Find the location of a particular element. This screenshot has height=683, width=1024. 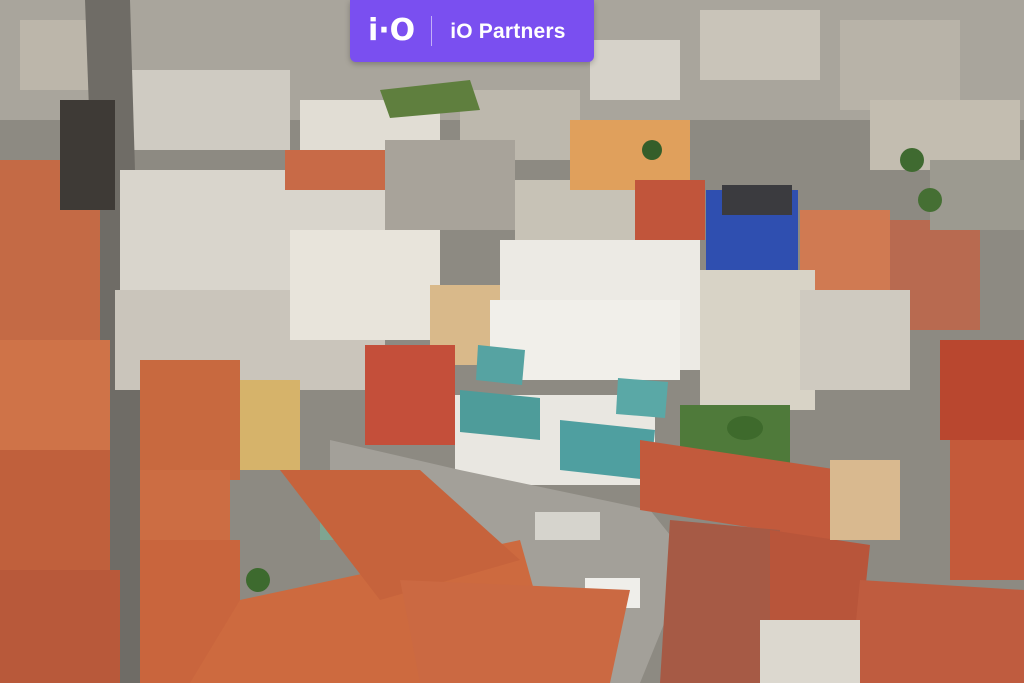

io-logo-icon: i·O is located at coordinates (392, 30).